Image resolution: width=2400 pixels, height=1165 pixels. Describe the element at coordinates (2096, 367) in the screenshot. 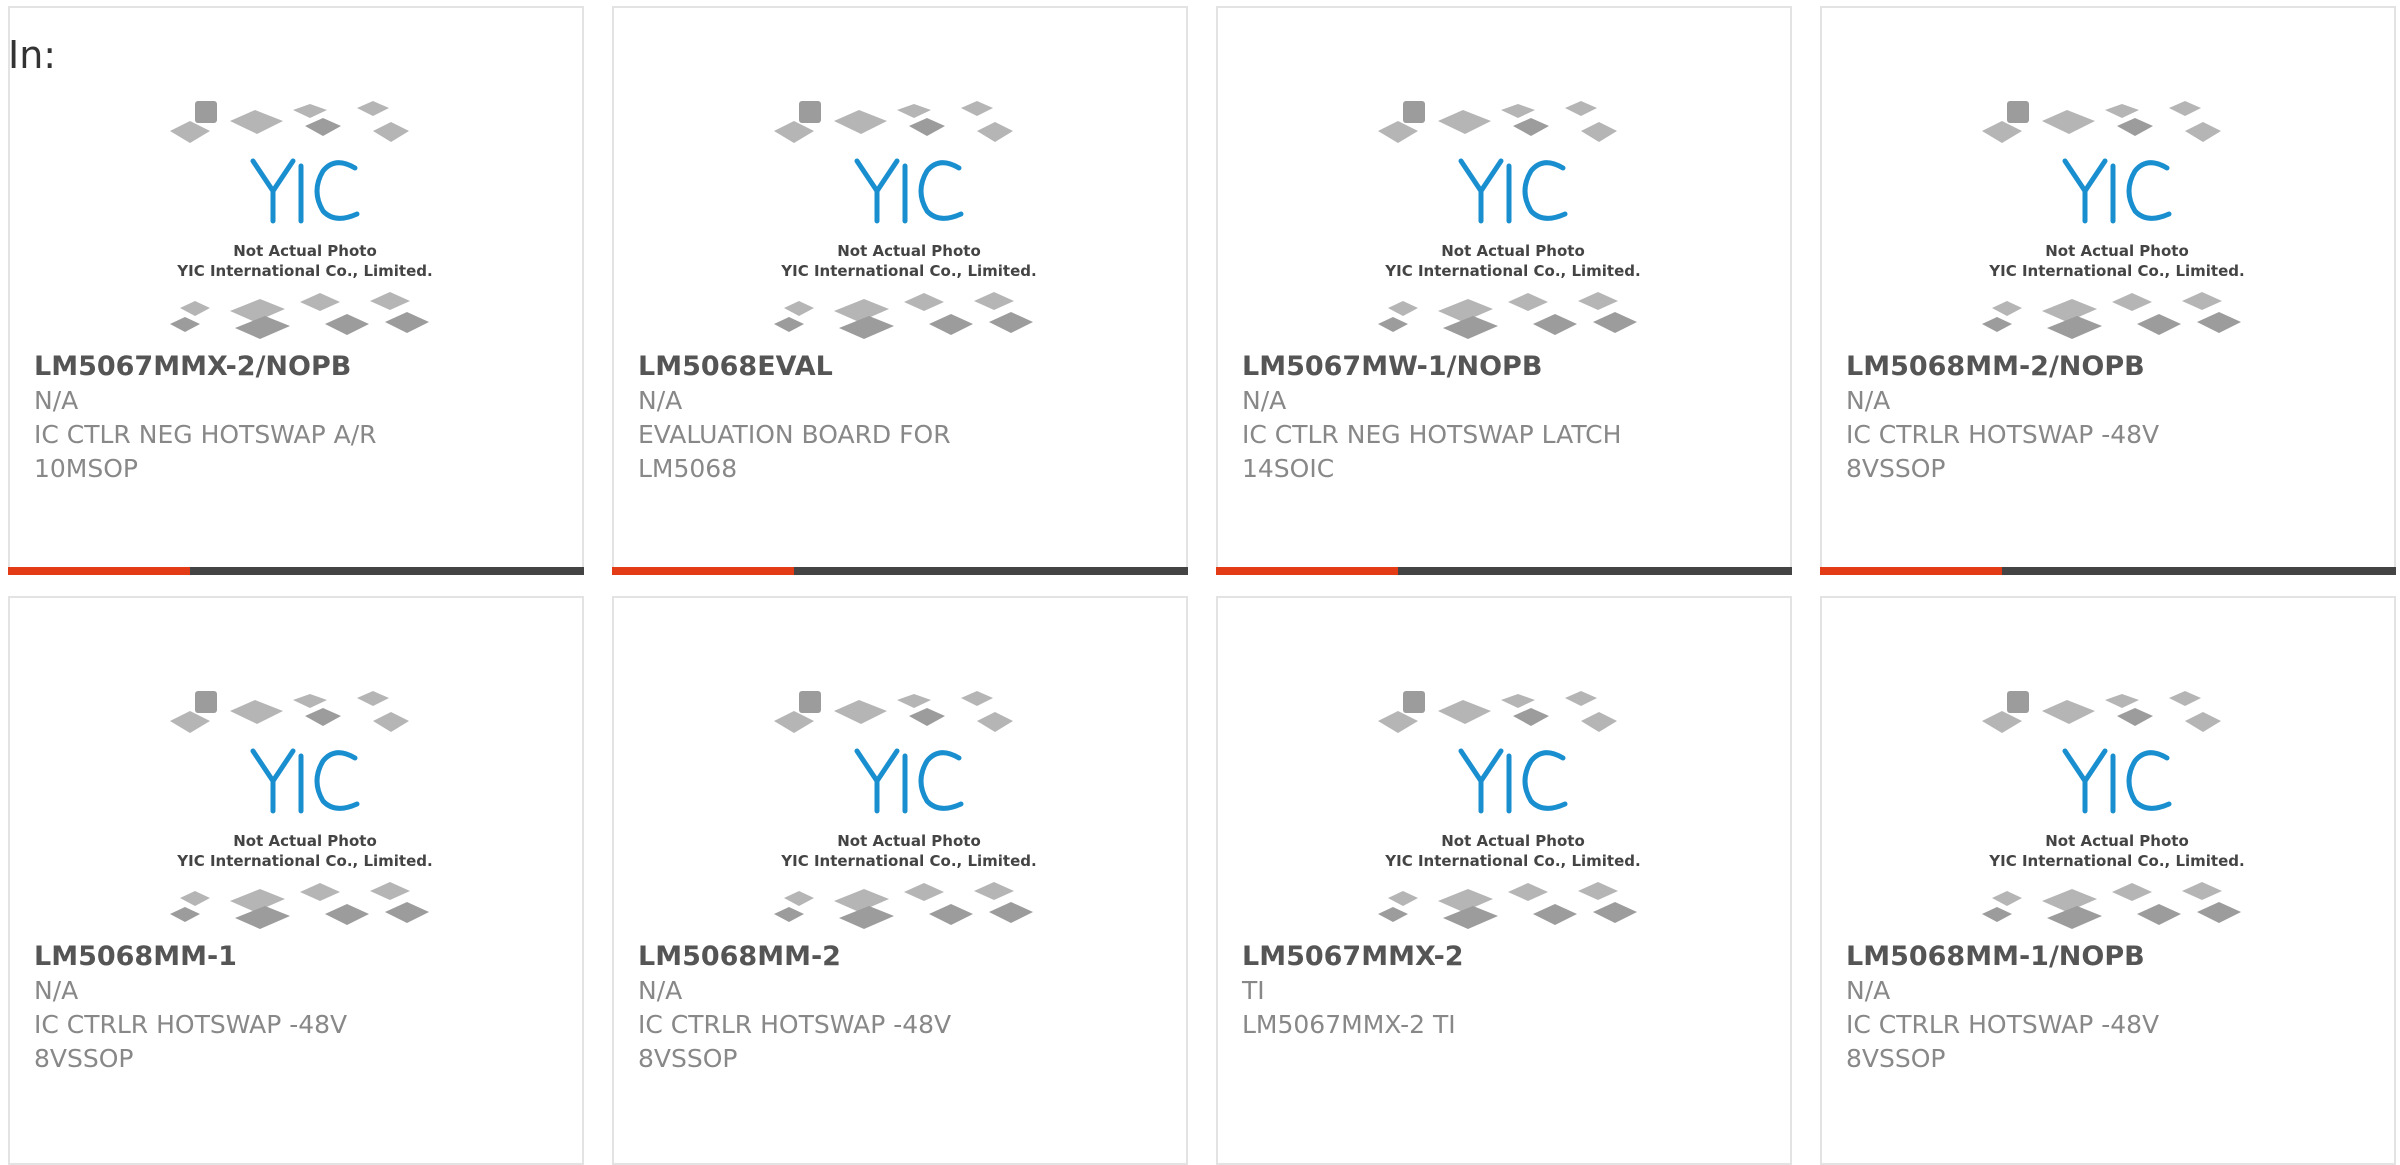

I see `product-part-number: LM5068MM-2/NOPB` at that location.